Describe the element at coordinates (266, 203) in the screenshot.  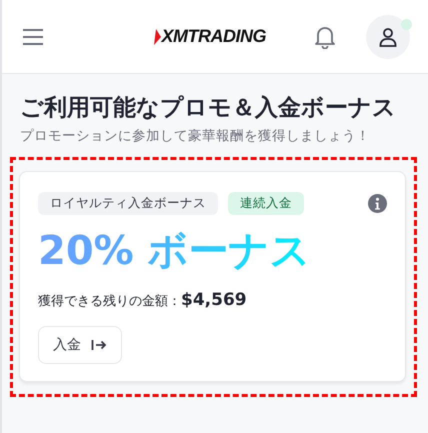
I see `promo-tag: 連続入金` at that location.